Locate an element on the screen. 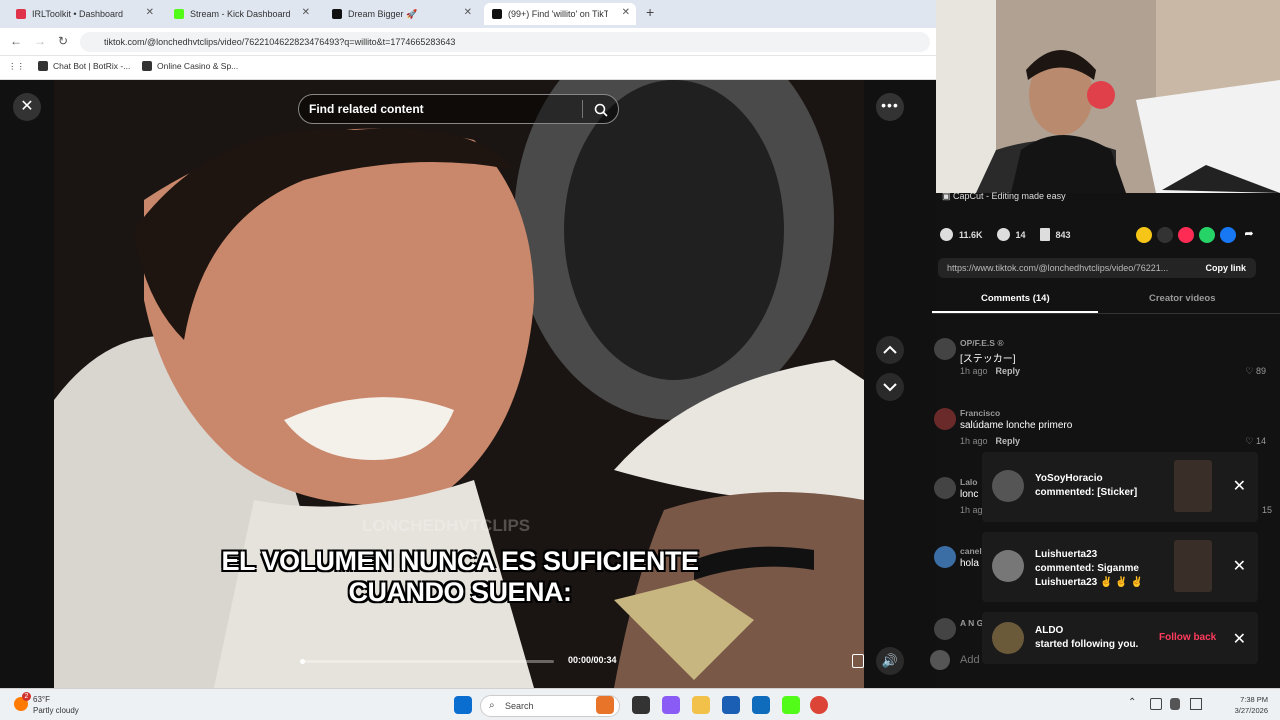 The width and height of the screenshot is (1280, 720). progress-handle is located at coordinates (302, 661).